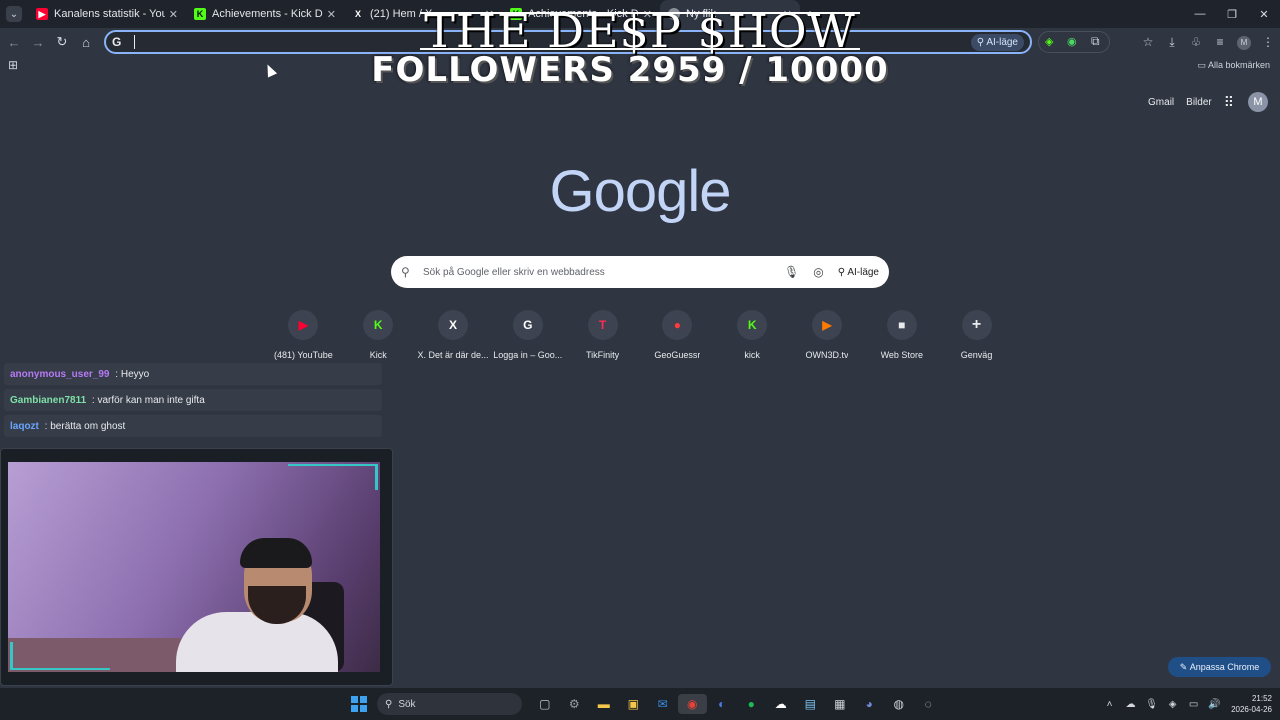 The image size is (1280, 720). I want to click on chevron-up-icon: ˄, so click(1109, 704).